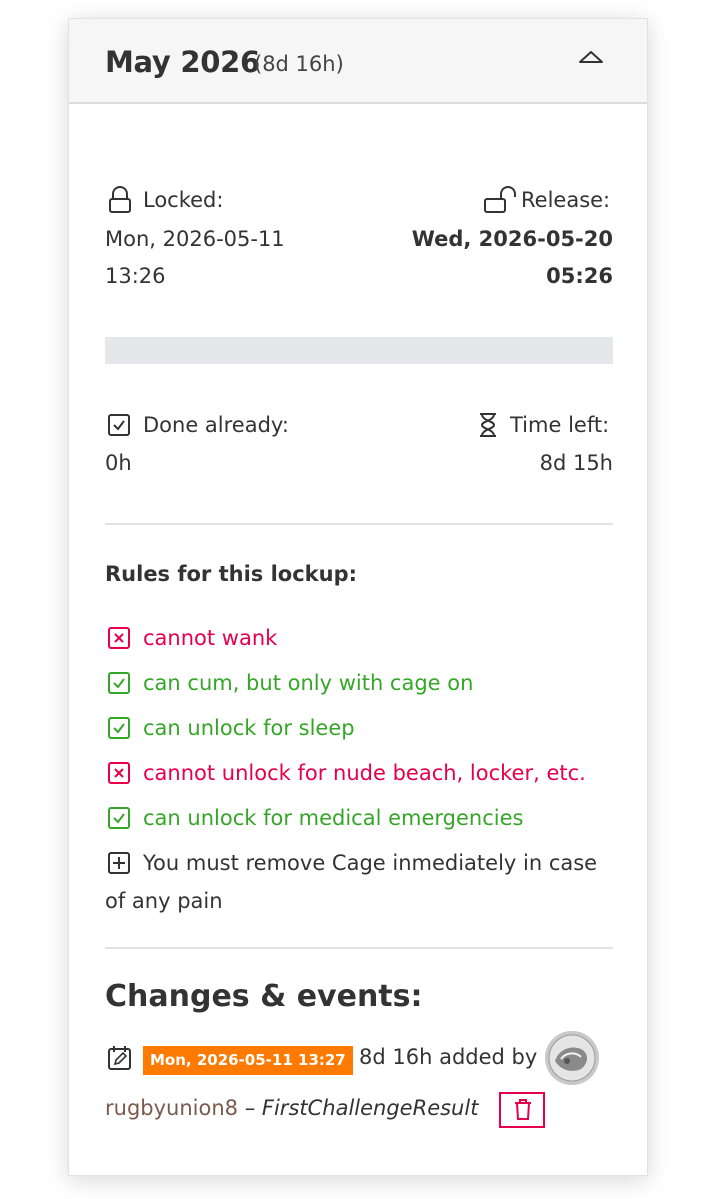 The image size is (717, 1199). I want to click on rule-item: can unlock for medical emergencies, so click(333, 818).